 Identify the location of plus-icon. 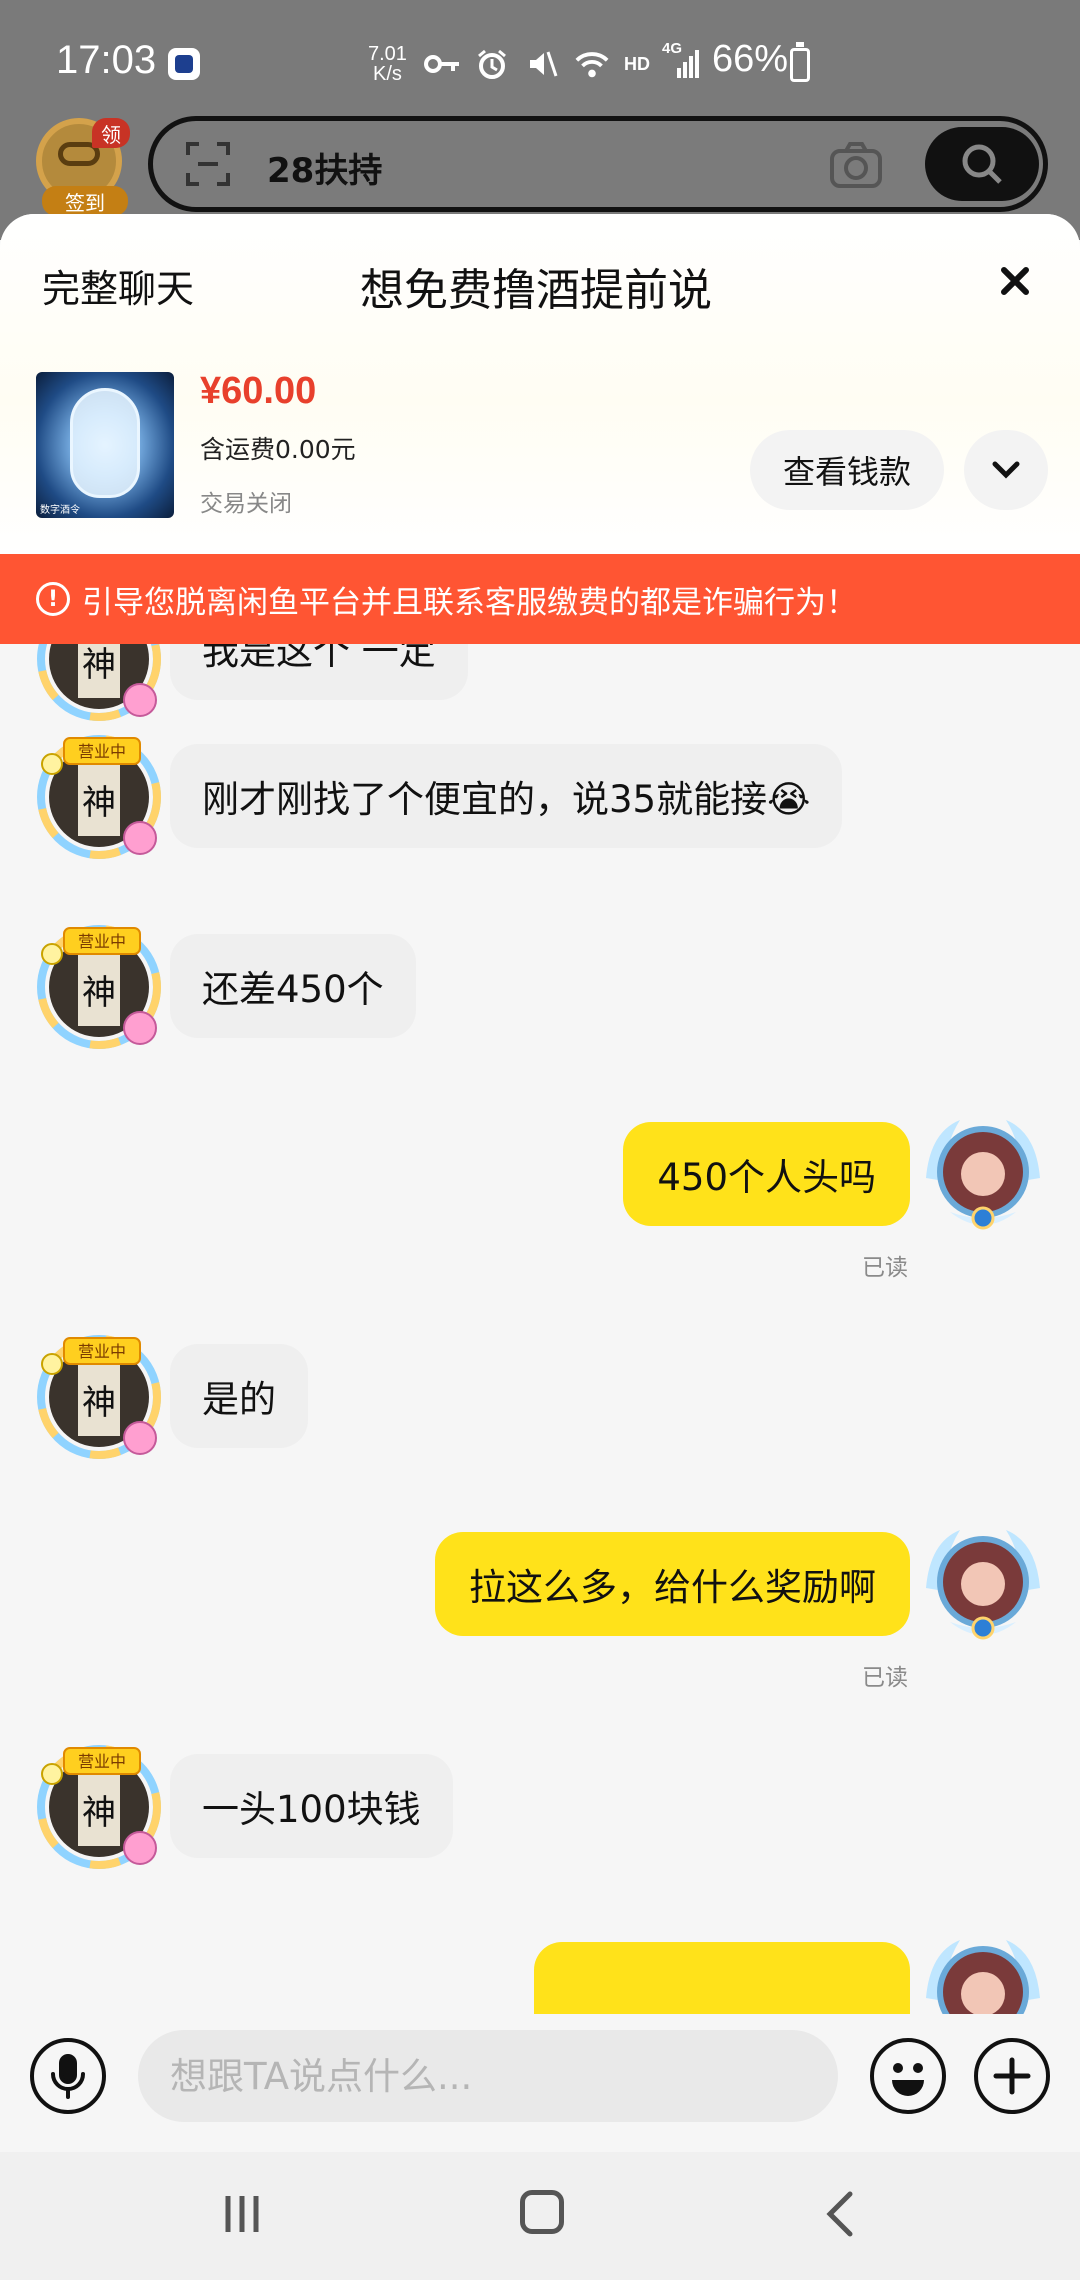
(1012, 2076).